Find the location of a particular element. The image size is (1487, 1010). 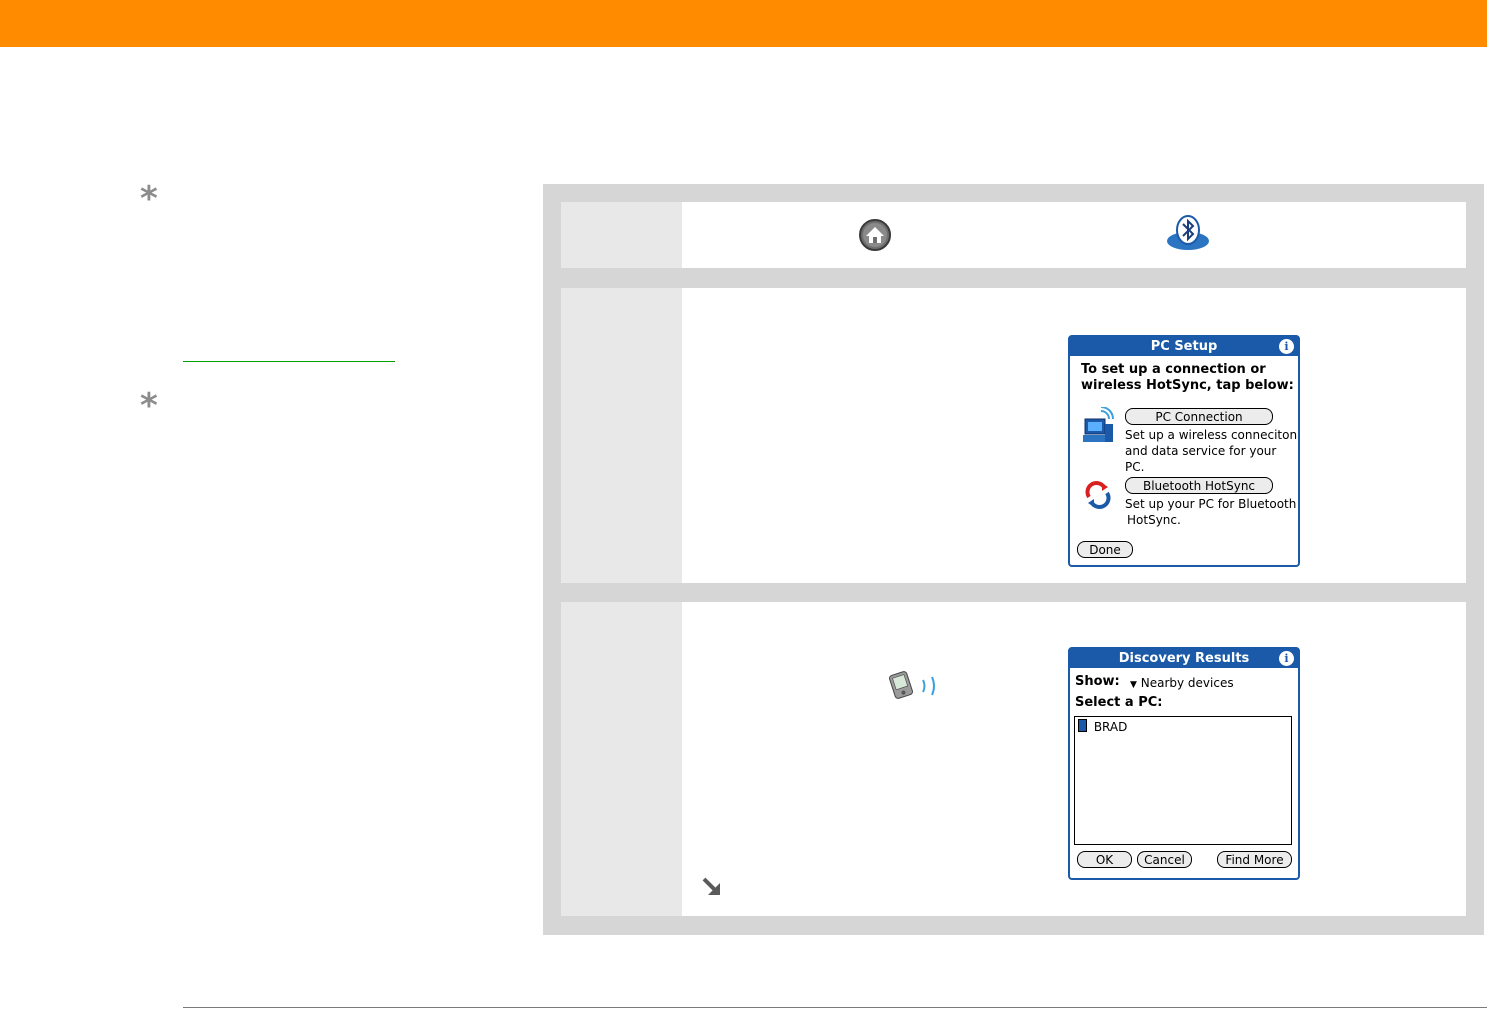

dialog-intro-2: wireless HotSync, tap below: is located at coordinates (1187, 385).